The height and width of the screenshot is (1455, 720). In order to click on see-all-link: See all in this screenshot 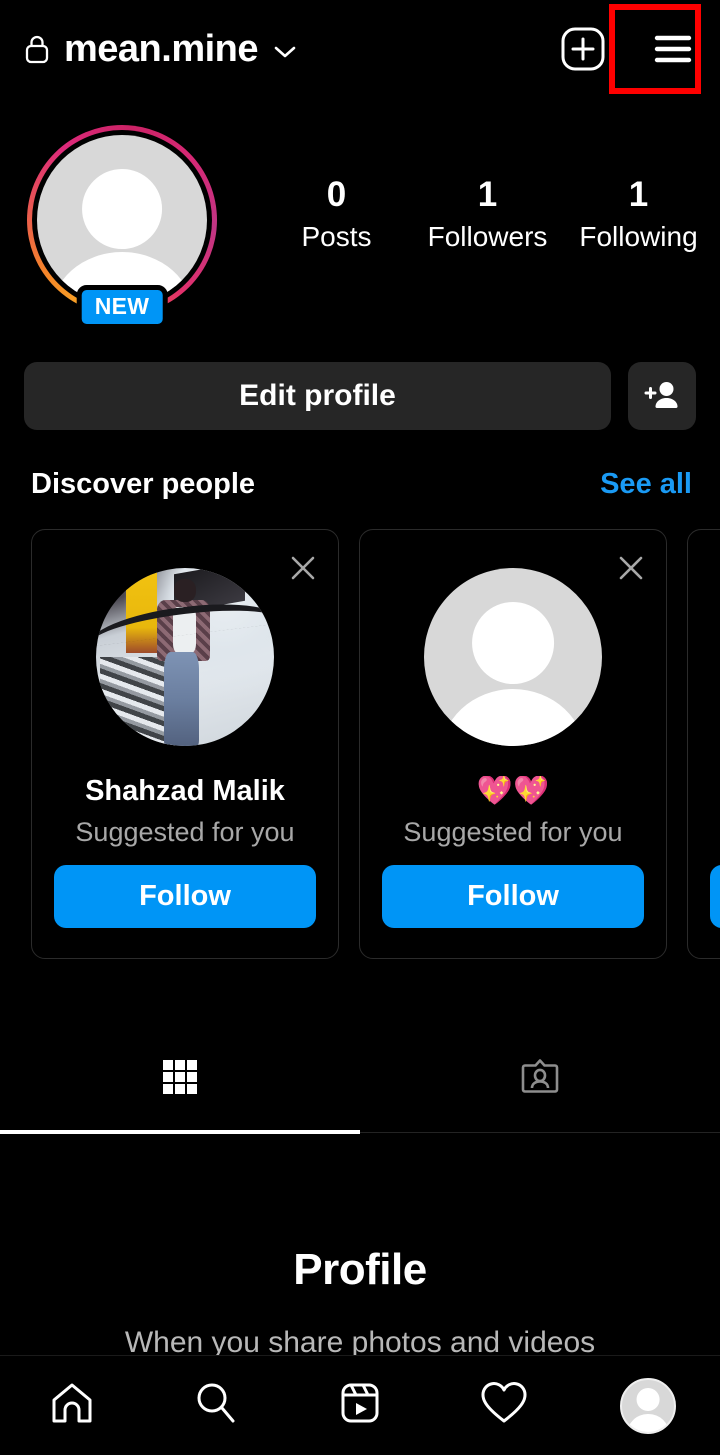, I will do `click(646, 484)`.